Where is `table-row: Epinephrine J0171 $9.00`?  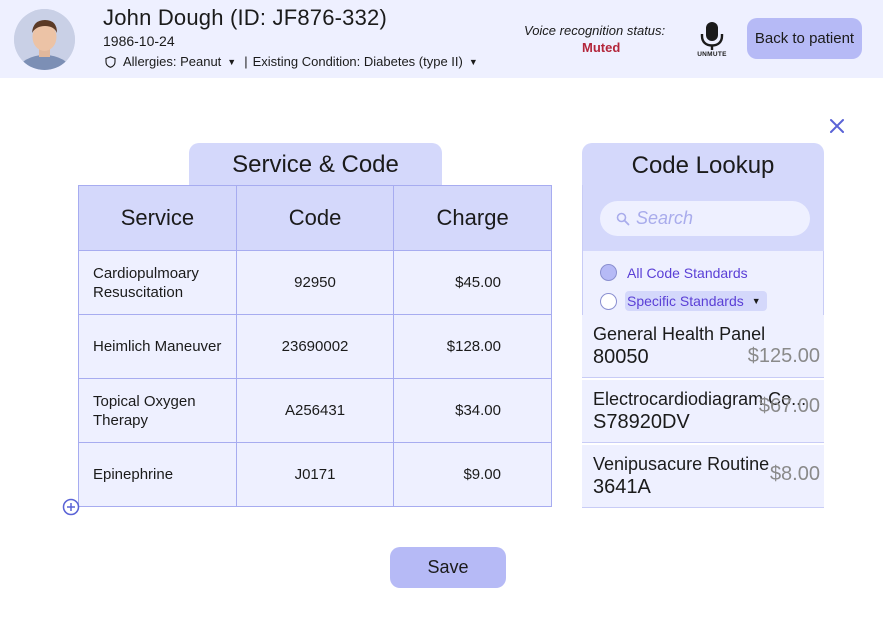 table-row: Epinephrine J0171 $9.00 is located at coordinates (315, 474).